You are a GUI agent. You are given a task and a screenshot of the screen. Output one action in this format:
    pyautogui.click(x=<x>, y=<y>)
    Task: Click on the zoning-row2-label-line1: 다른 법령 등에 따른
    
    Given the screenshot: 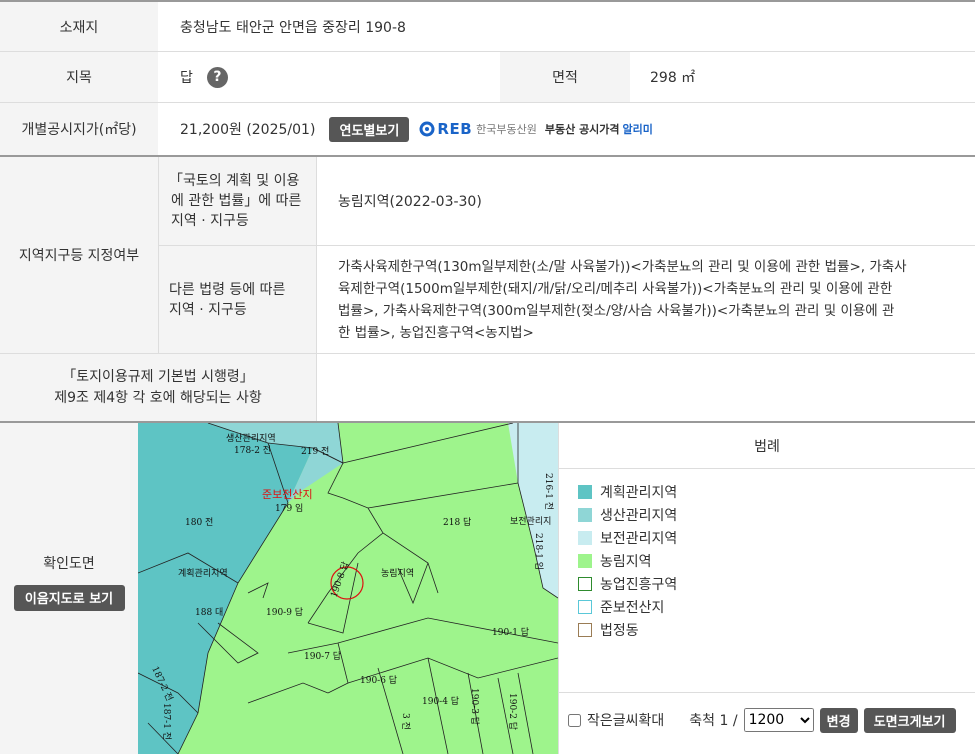 What is the action you would take?
    pyautogui.click(x=227, y=289)
    